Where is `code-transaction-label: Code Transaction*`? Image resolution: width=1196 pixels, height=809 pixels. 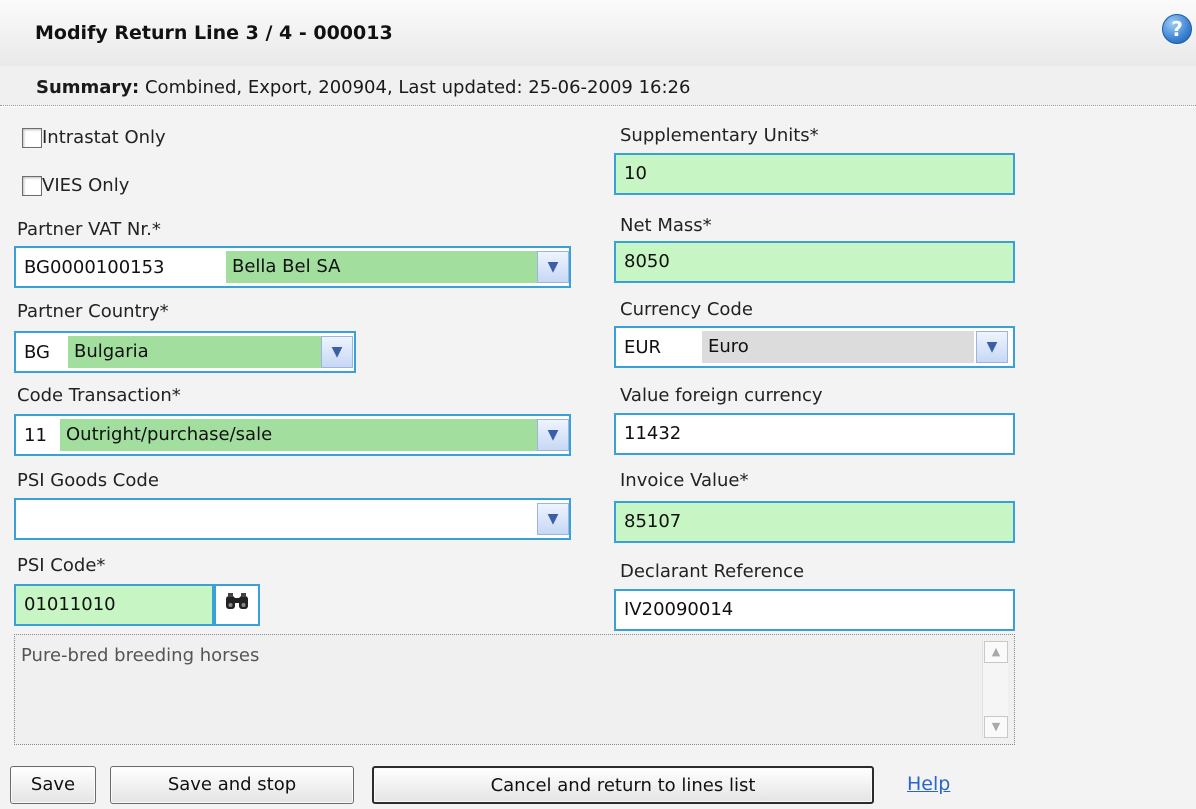
code-transaction-label: Code Transaction* is located at coordinates (99, 395).